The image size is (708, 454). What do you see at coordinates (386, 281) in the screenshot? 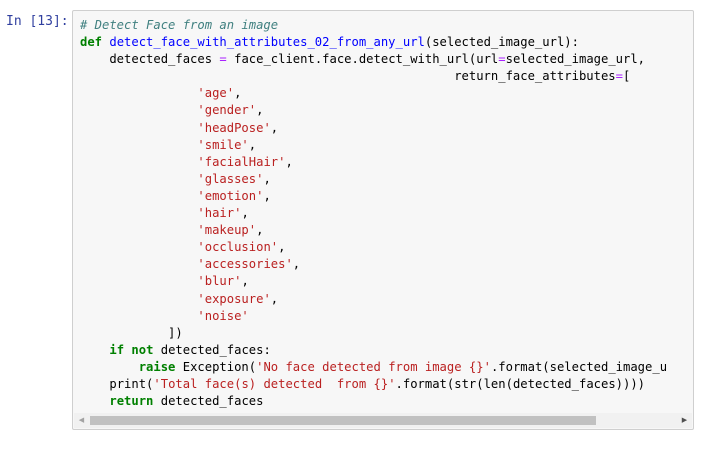
I see `code-line: 'blur',` at bounding box center [386, 281].